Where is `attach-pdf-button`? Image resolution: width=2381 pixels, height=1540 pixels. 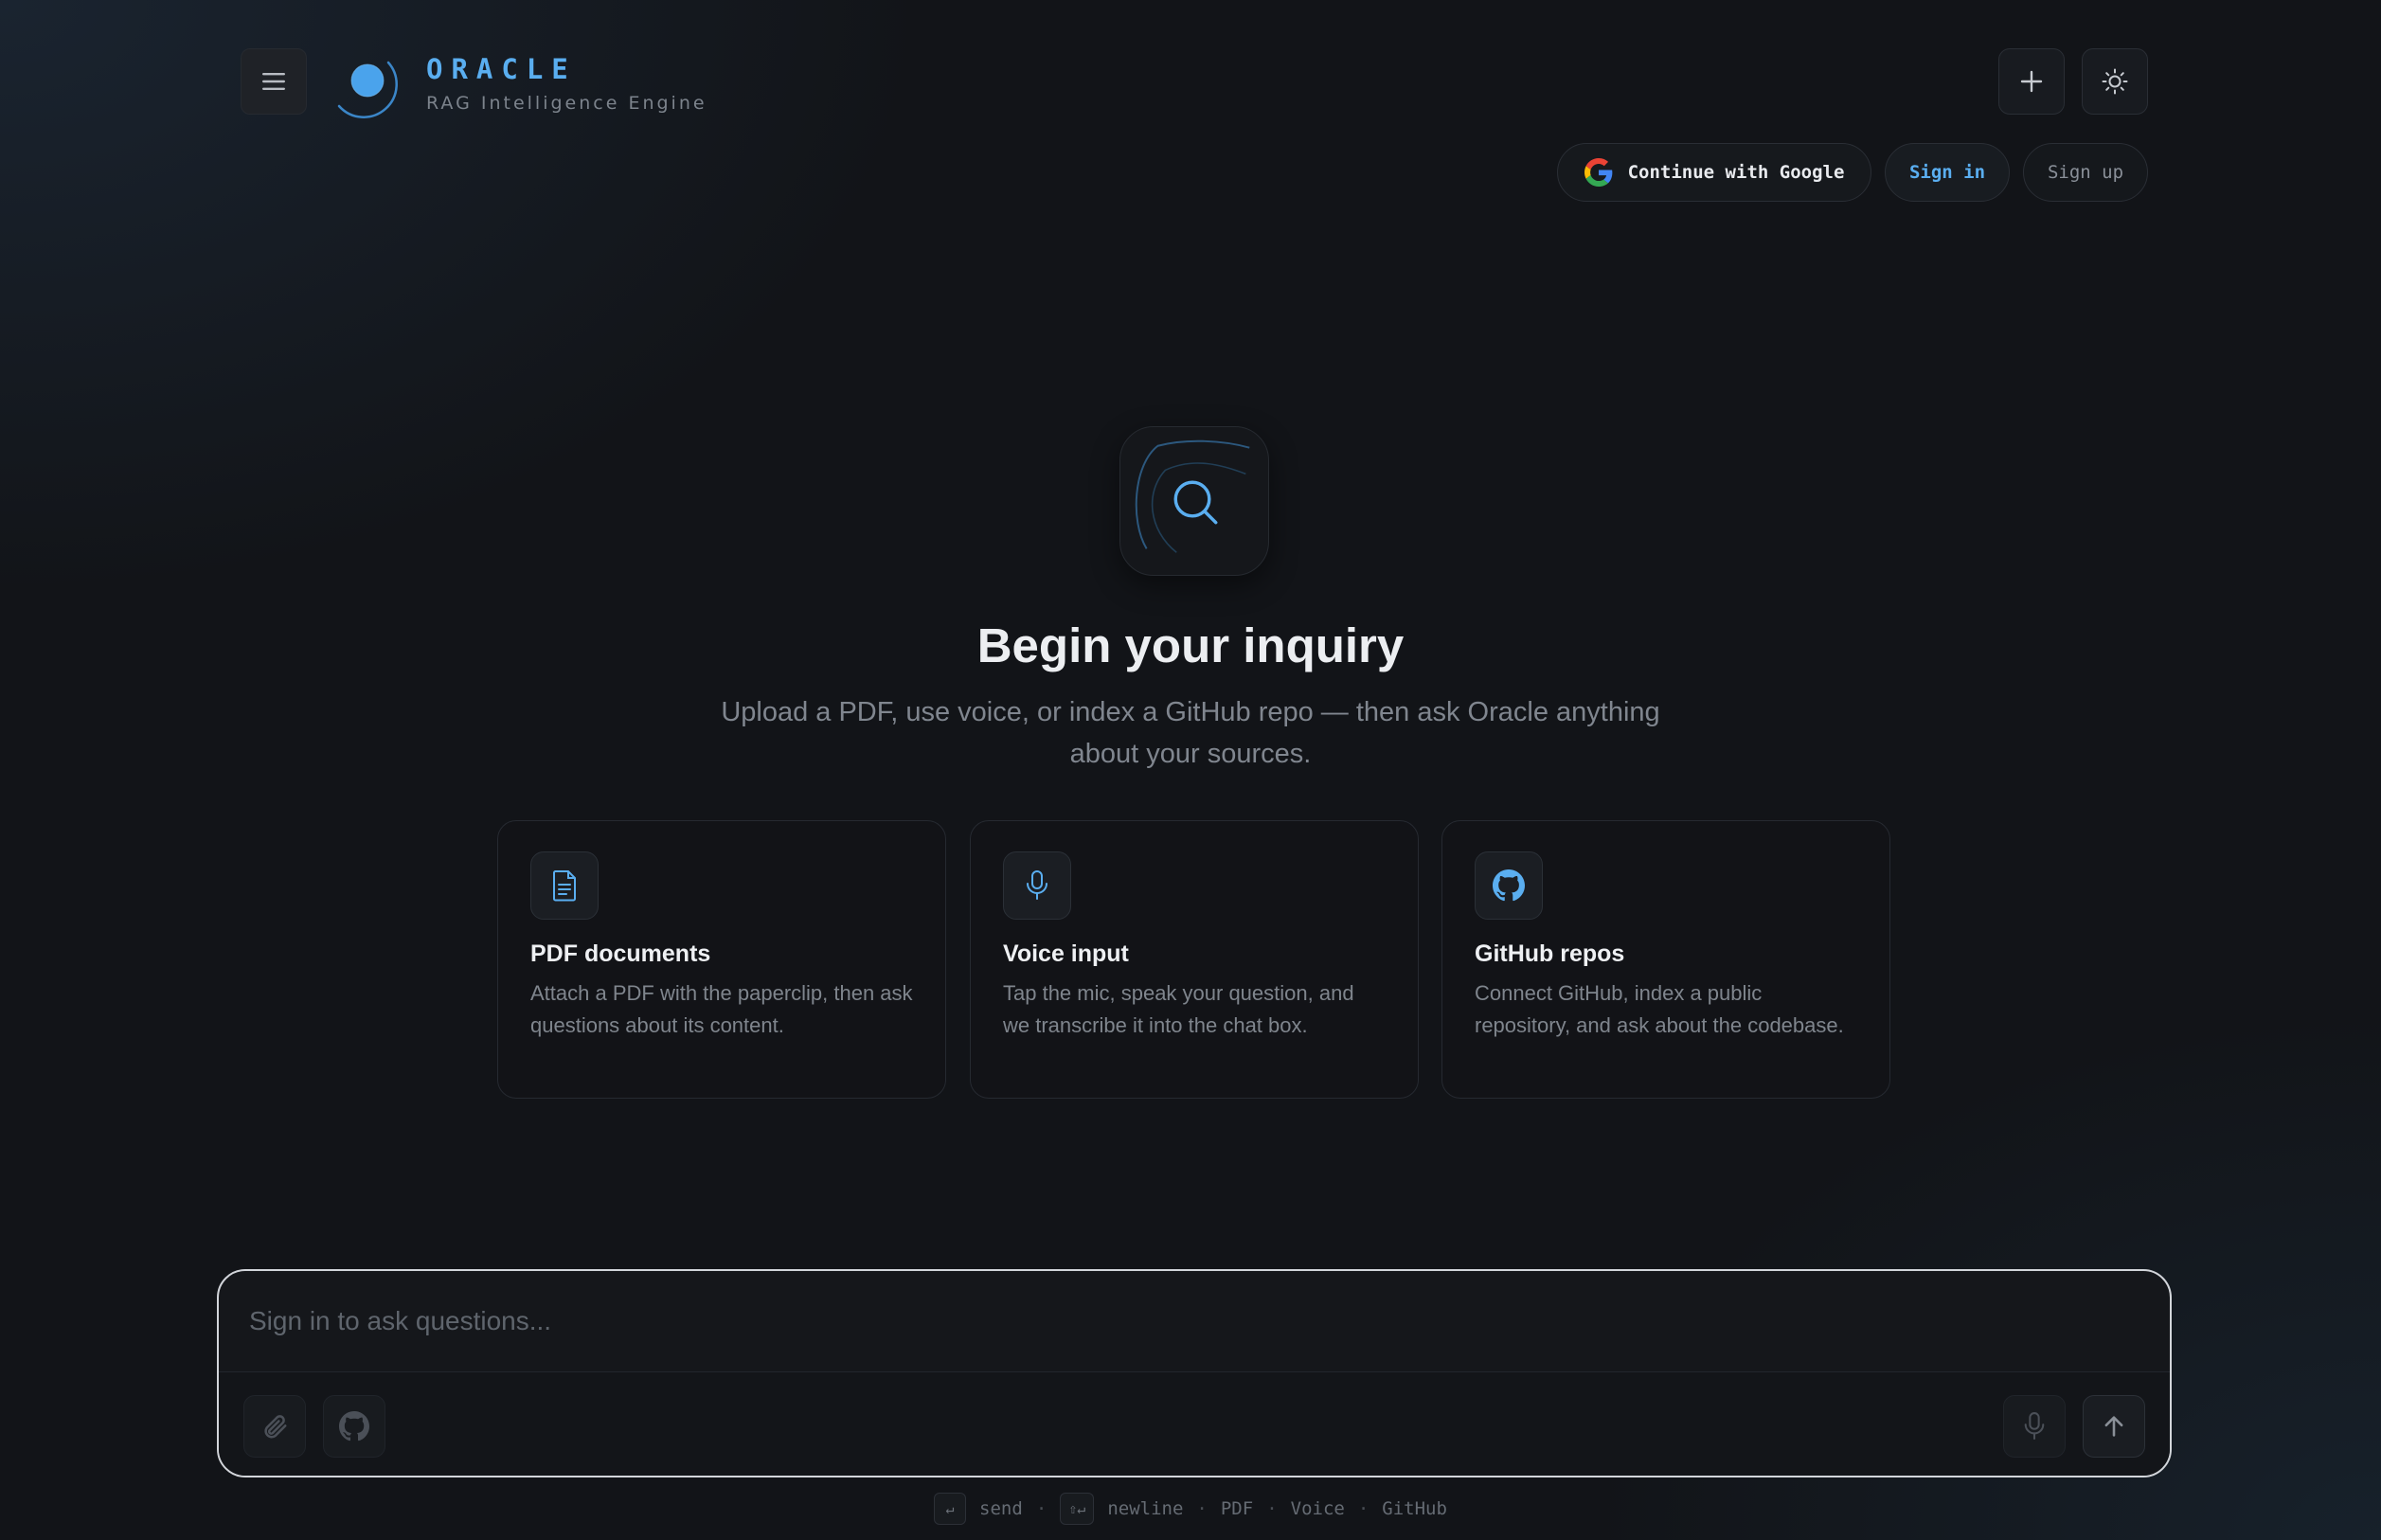 attach-pdf-button is located at coordinates (274, 1426).